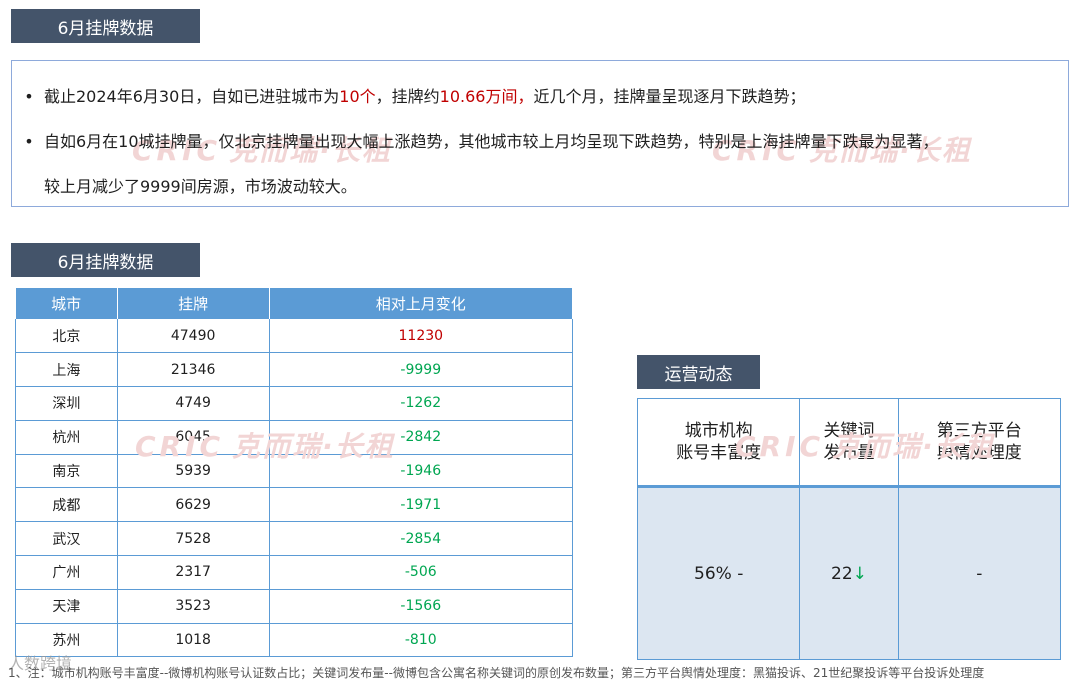  I want to click on listing-count-highlight: 10.66万间，, so click(486, 96).